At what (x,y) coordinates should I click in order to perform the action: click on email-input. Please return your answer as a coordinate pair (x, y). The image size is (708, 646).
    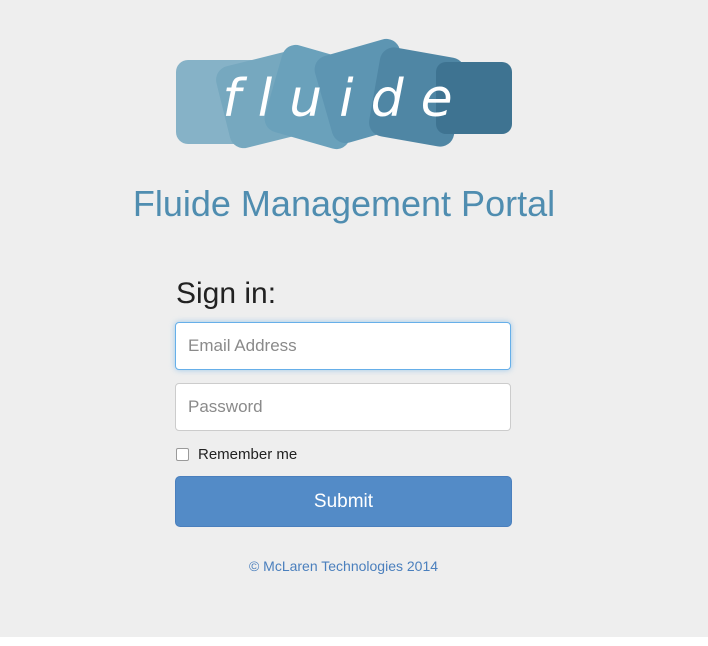
    Looking at the image, I should click on (343, 346).